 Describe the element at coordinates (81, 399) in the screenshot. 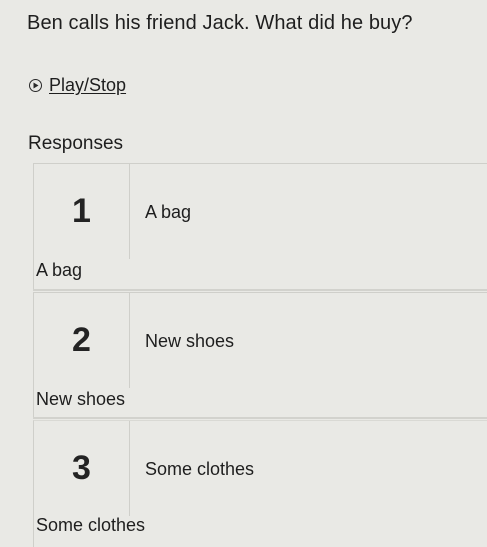

I see `option-caption: New shoes` at that location.